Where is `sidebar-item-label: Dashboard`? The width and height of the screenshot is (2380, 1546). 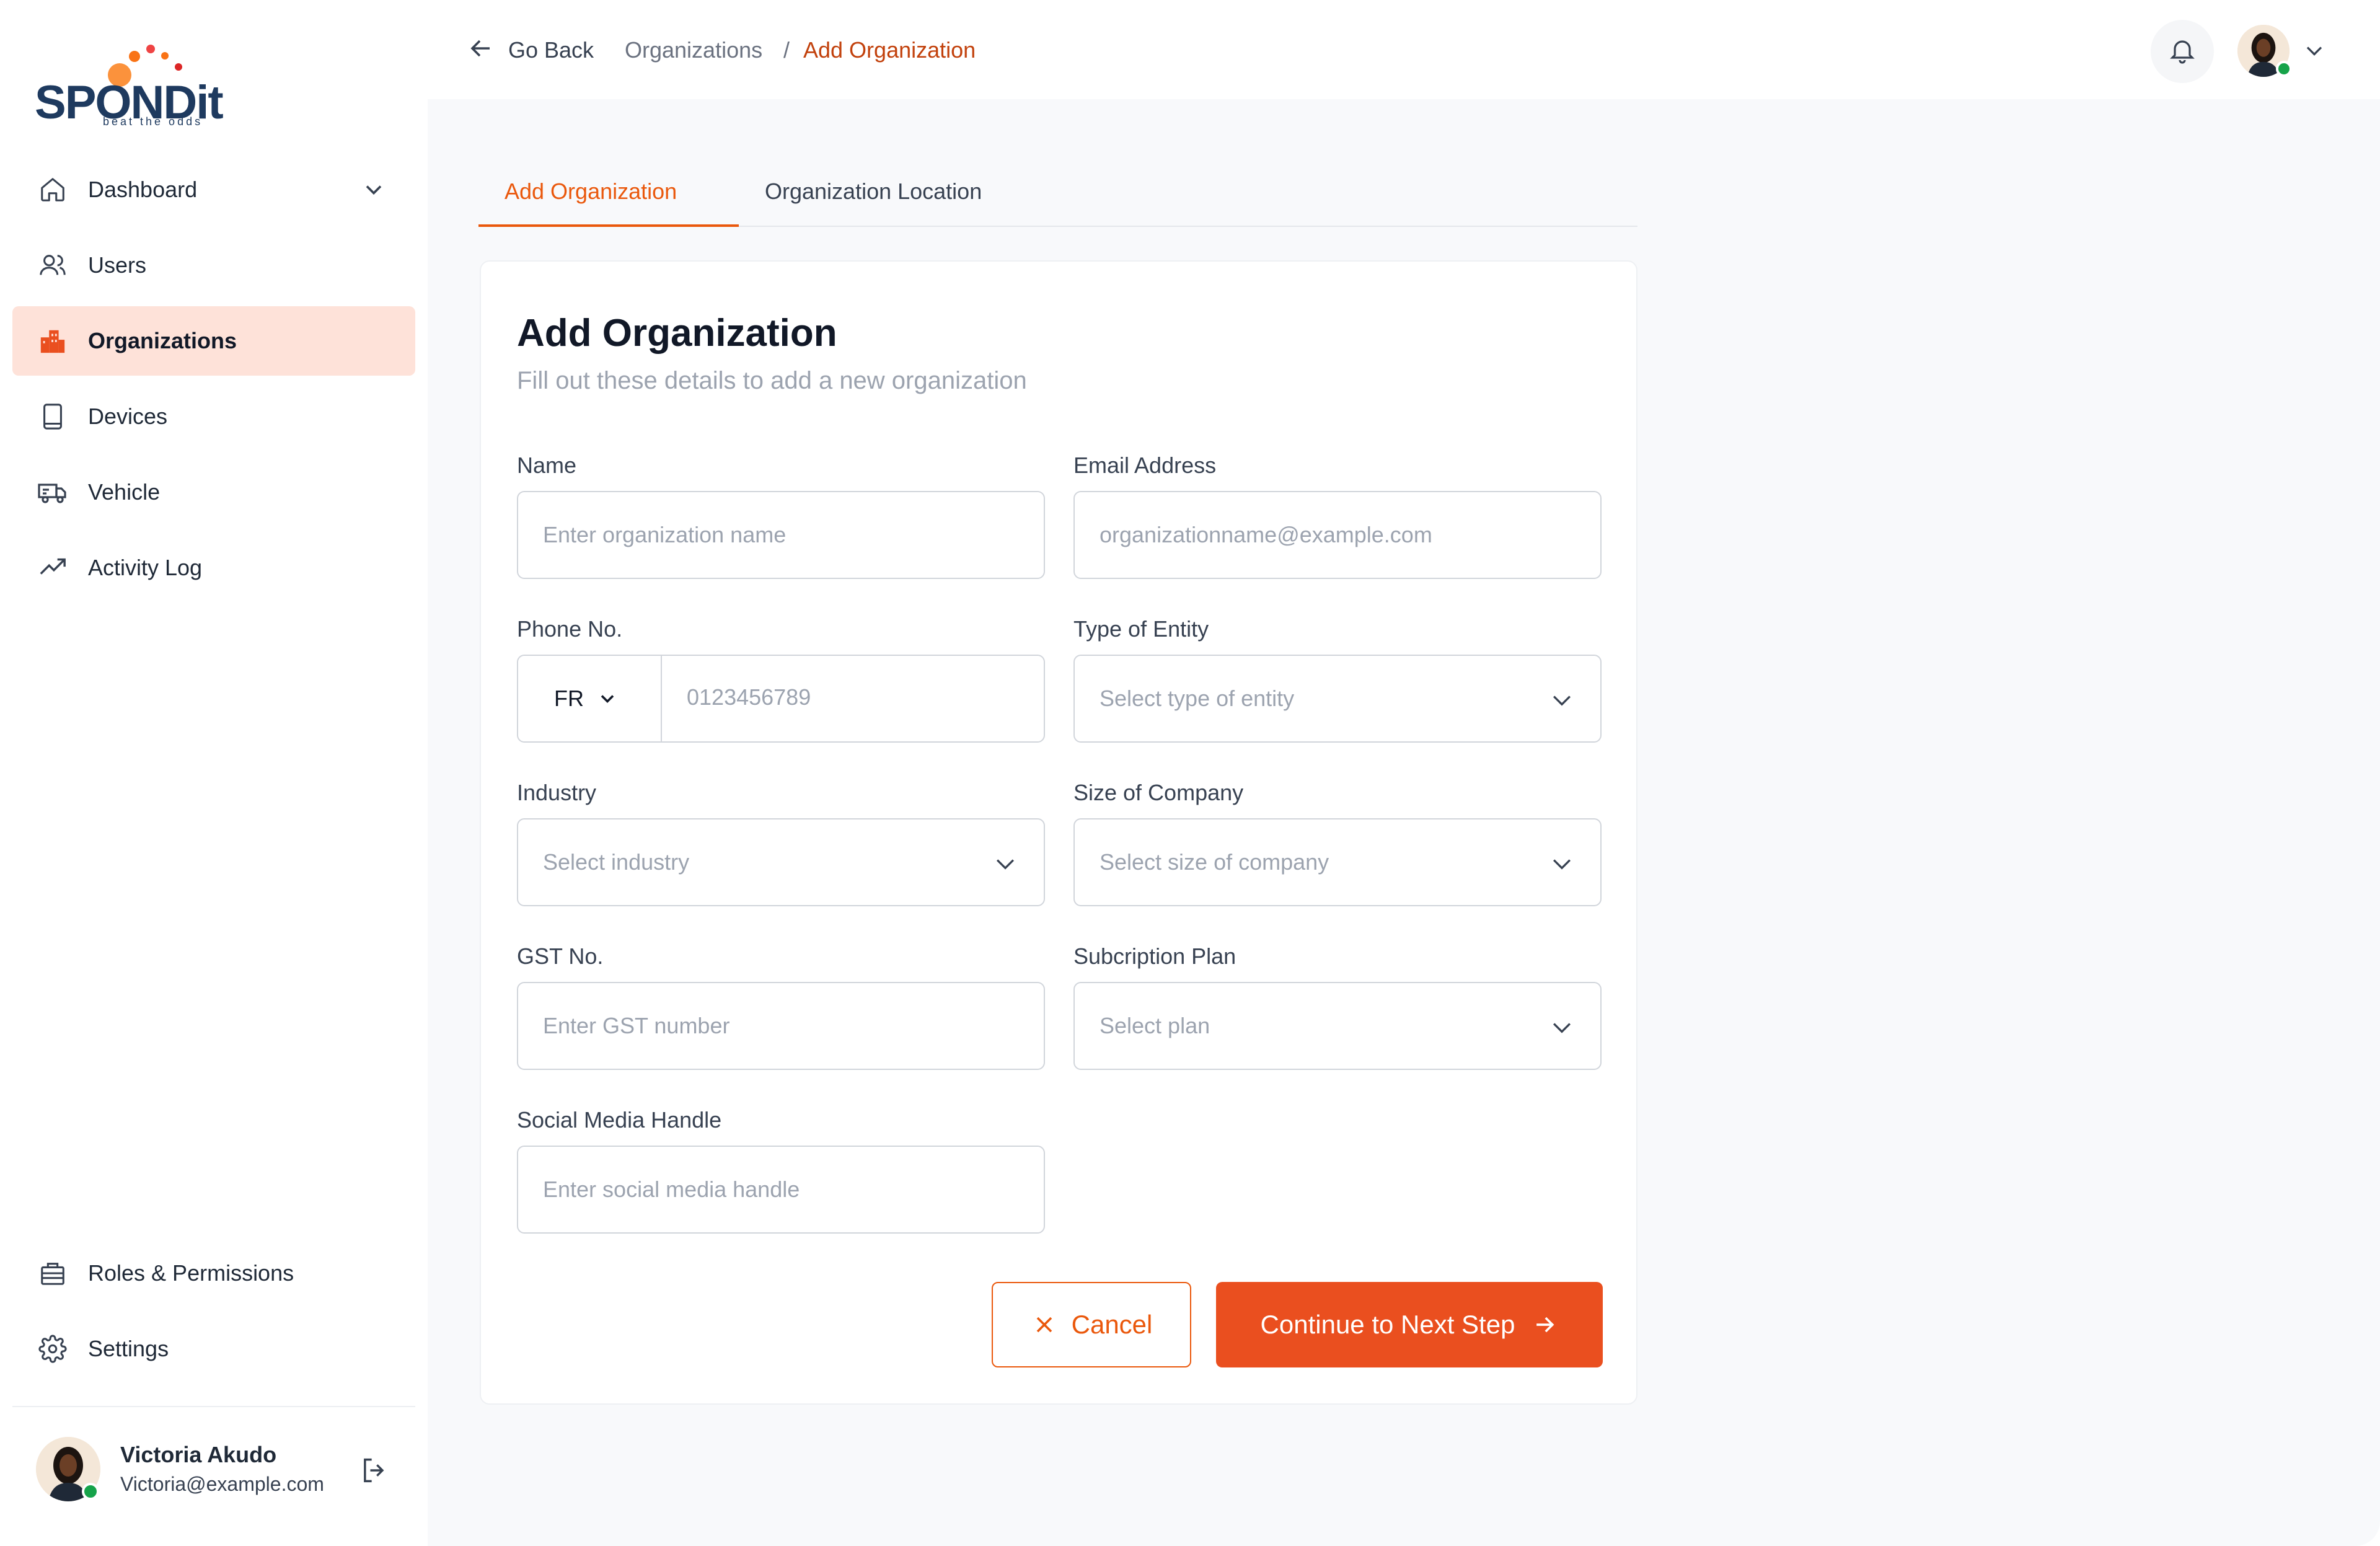
sidebar-item-label: Dashboard is located at coordinates (143, 189).